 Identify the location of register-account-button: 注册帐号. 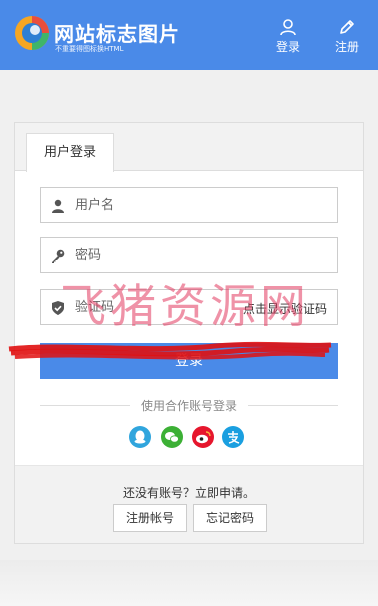
(150, 518).